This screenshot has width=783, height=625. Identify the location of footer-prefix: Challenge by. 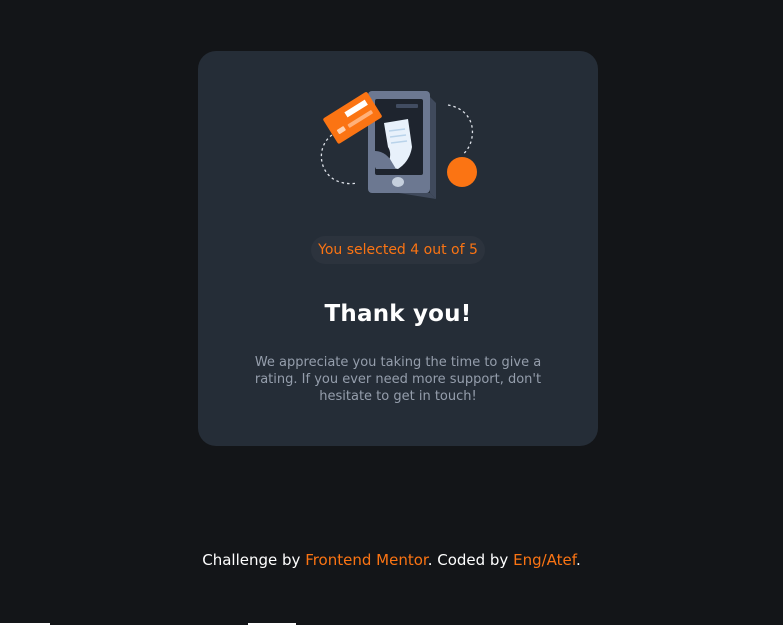
(254, 560).